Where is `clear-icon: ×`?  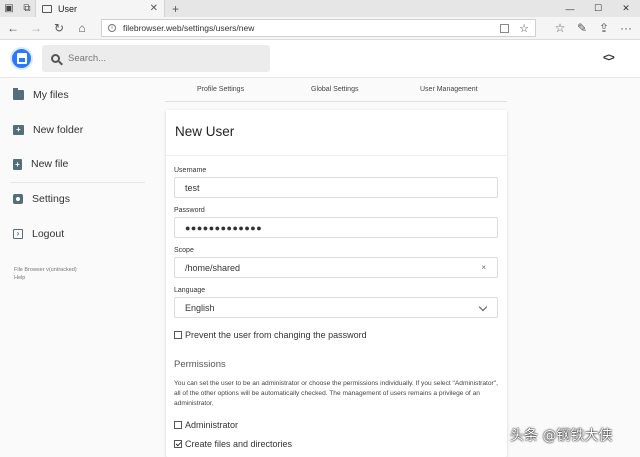
clear-icon: × is located at coordinates (483, 267).